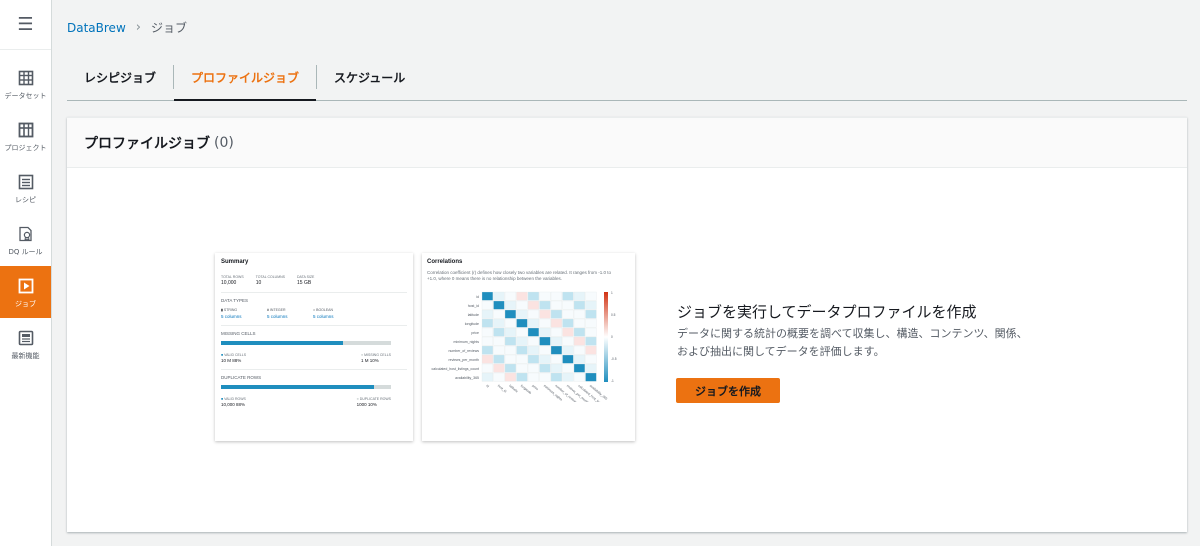  I want to click on panel-title: プロファイルジョブ, so click(147, 143).